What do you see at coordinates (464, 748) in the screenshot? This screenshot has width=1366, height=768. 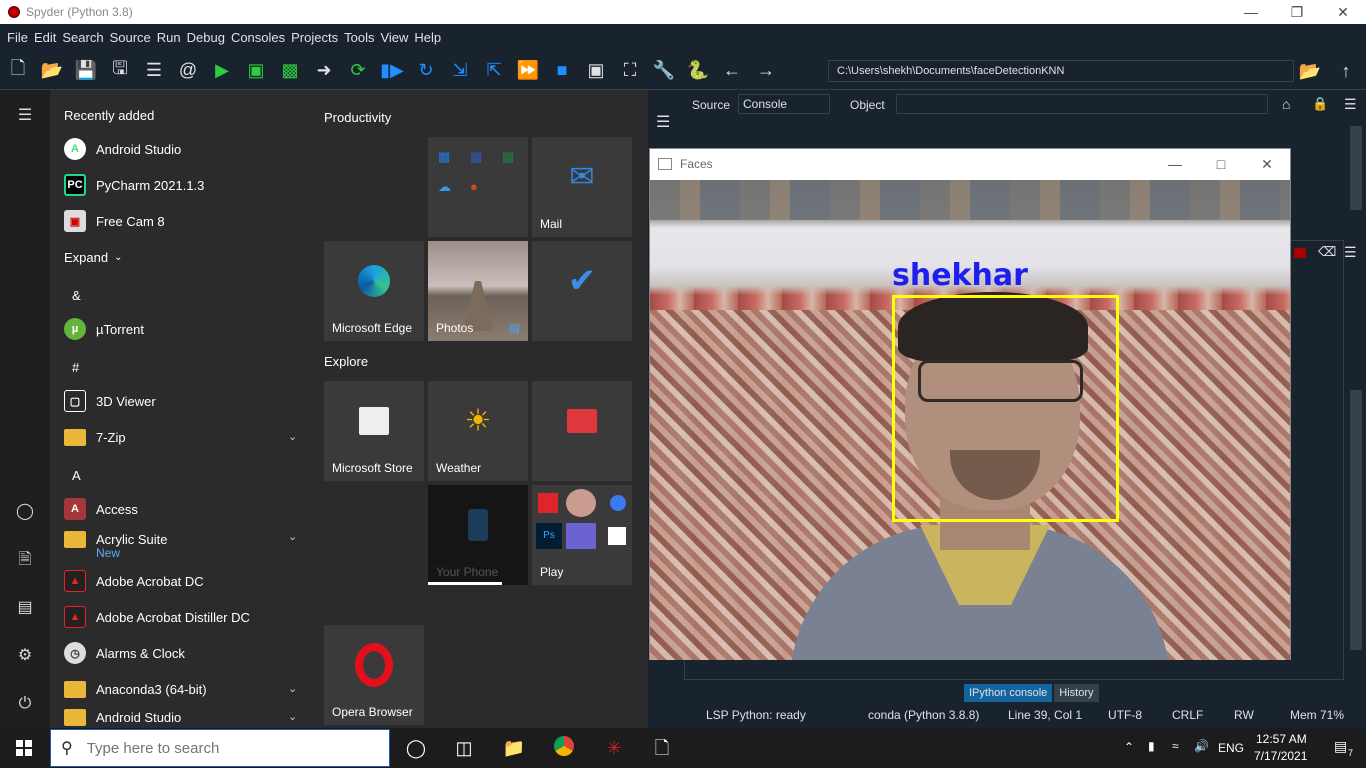 I see `task-view-icon: ◫` at bounding box center [464, 748].